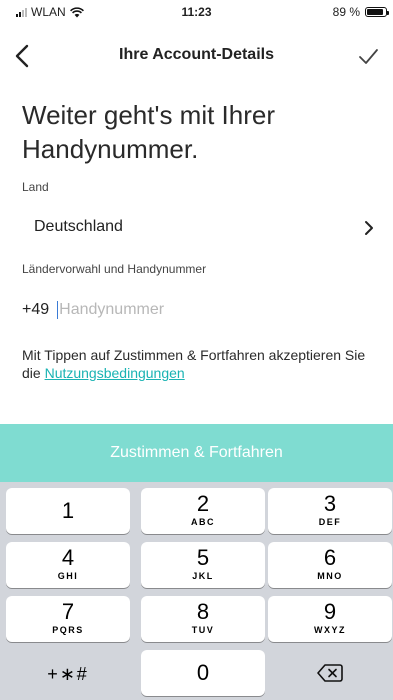  I want to click on phone-row: +49, so click(199, 310).